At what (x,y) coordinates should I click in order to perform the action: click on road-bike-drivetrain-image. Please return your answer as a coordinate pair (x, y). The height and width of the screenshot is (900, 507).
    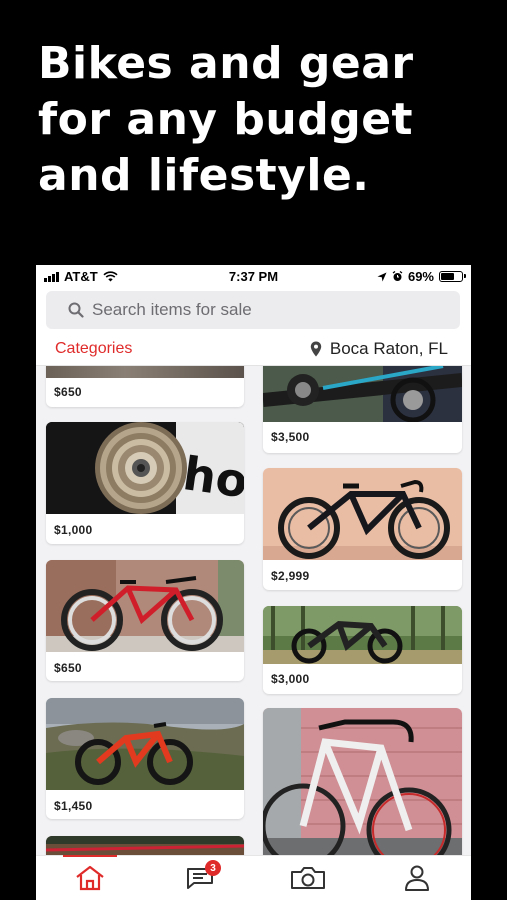
    Looking at the image, I should click on (362, 394).